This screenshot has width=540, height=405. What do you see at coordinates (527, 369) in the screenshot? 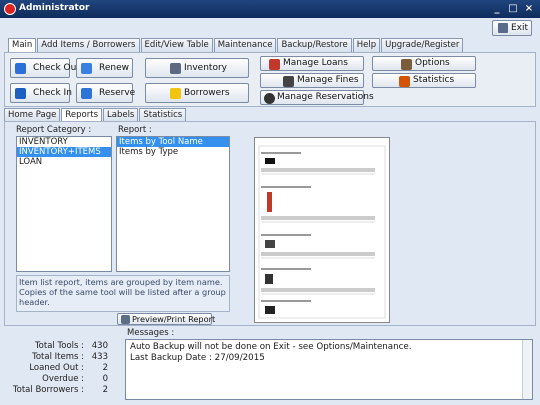
I see `messages-scrollbar` at bounding box center [527, 369].